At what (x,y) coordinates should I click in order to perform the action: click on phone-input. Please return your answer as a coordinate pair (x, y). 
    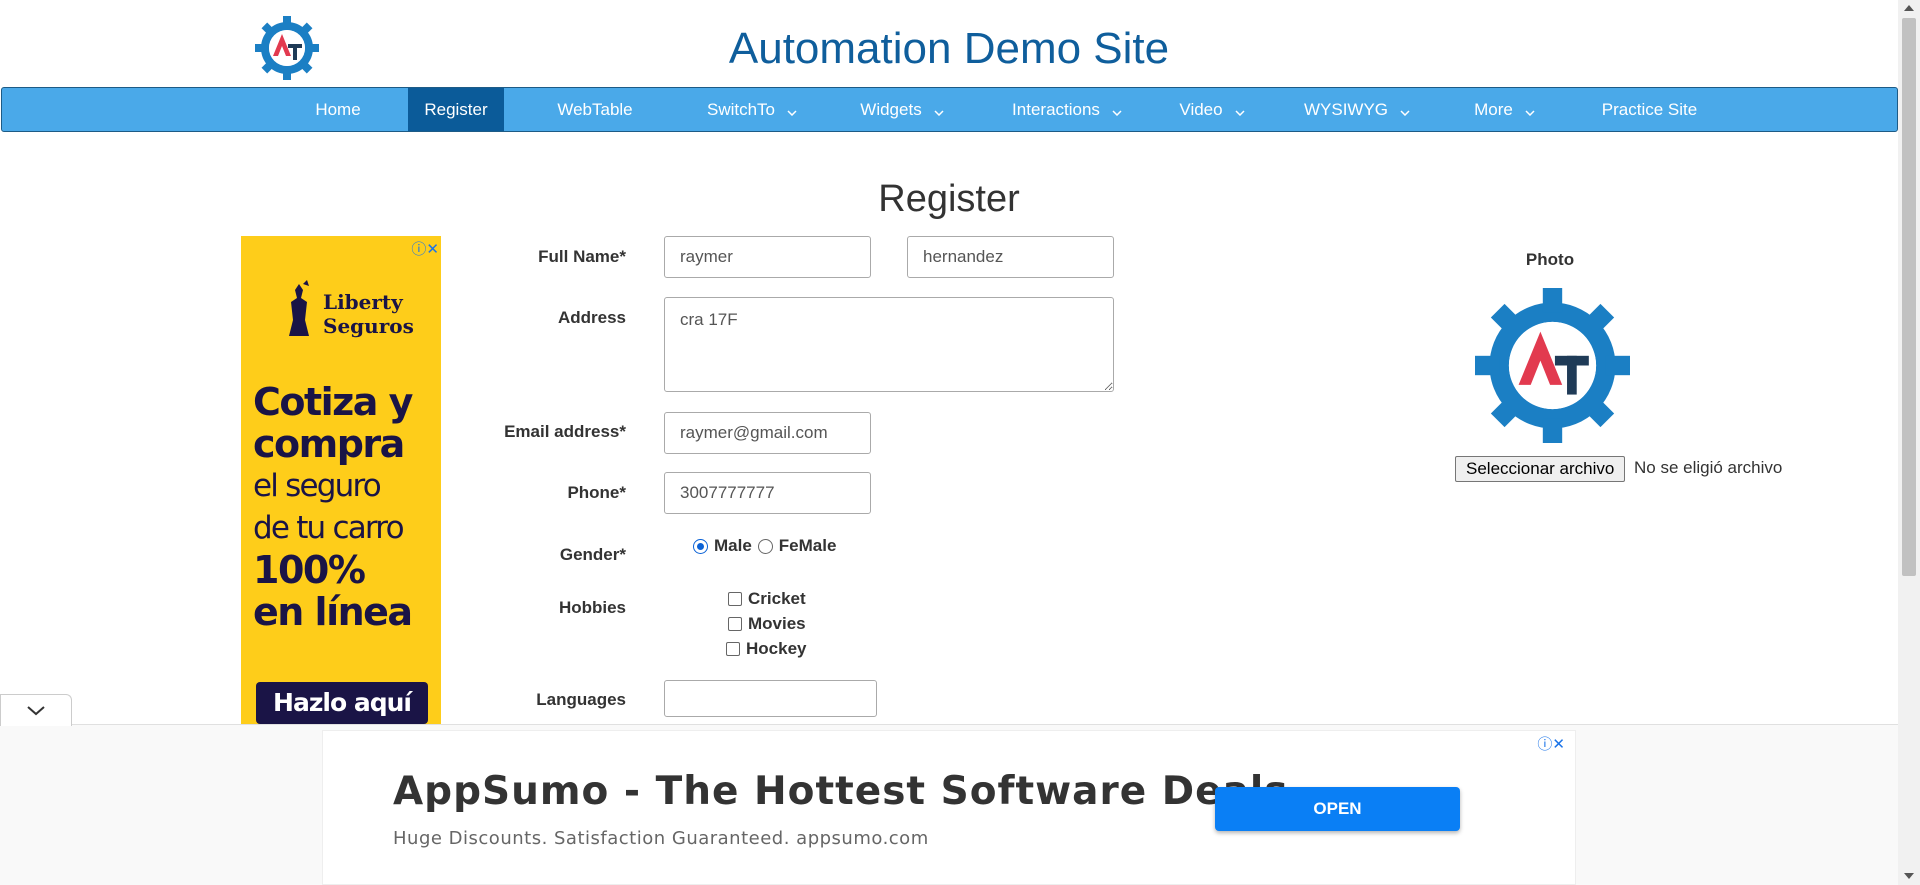
    Looking at the image, I should click on (767, 493).